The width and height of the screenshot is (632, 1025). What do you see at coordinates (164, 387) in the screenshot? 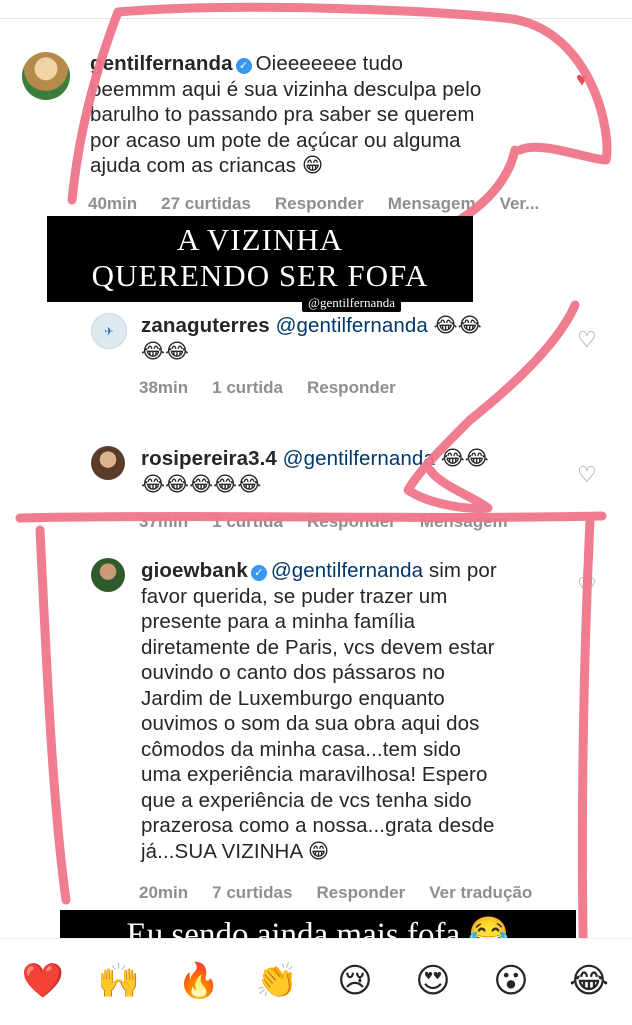
I see `timestamp: 38min` at bounding box center [164, 387].